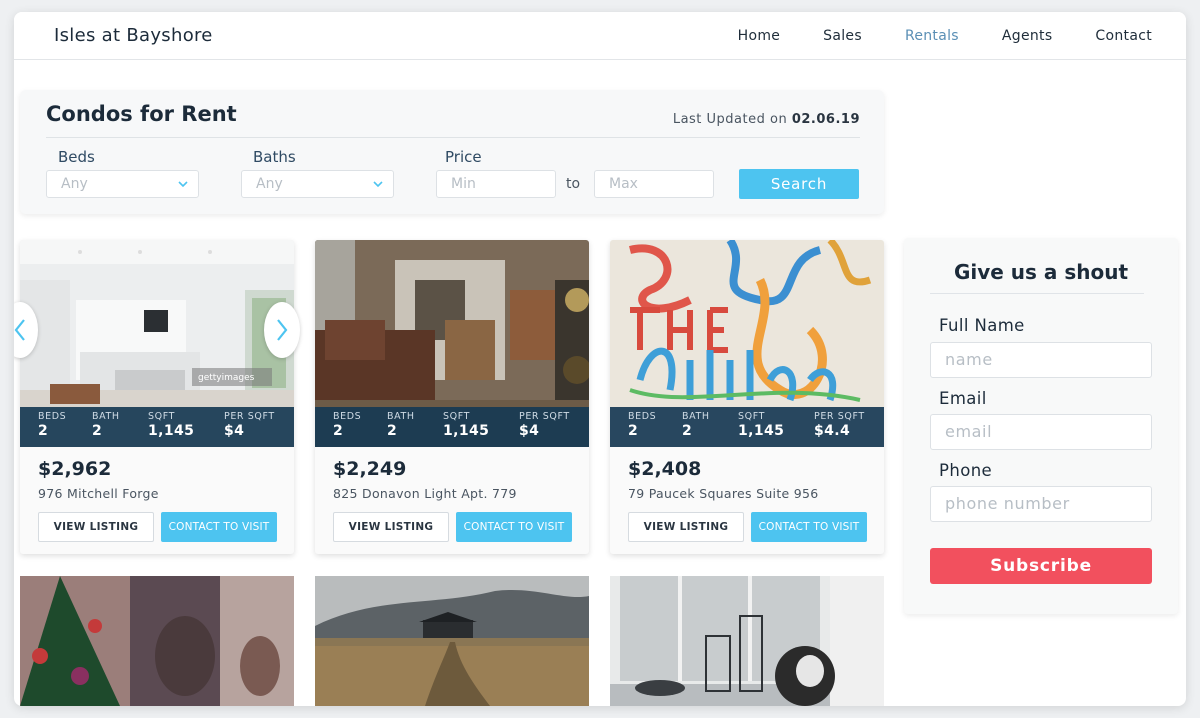 This screenshot has height=718, width=1200. What do you see at coordinates (1041, 566) in the screenshot?
I see `subscribe-button: Subscribe` at bounding box center [1041, 566].